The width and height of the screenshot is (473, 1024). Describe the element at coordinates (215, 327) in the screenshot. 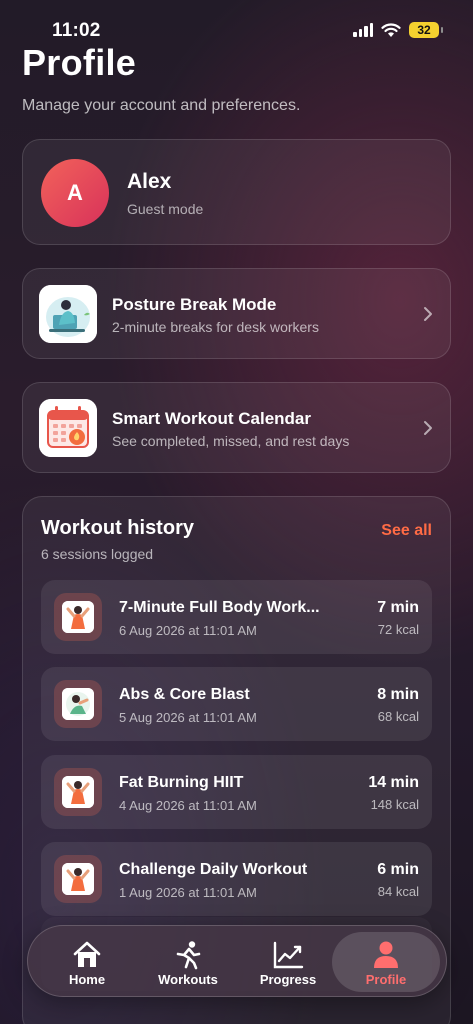

I see `feature-description: 2-minute breaks for desk workers` at that location.